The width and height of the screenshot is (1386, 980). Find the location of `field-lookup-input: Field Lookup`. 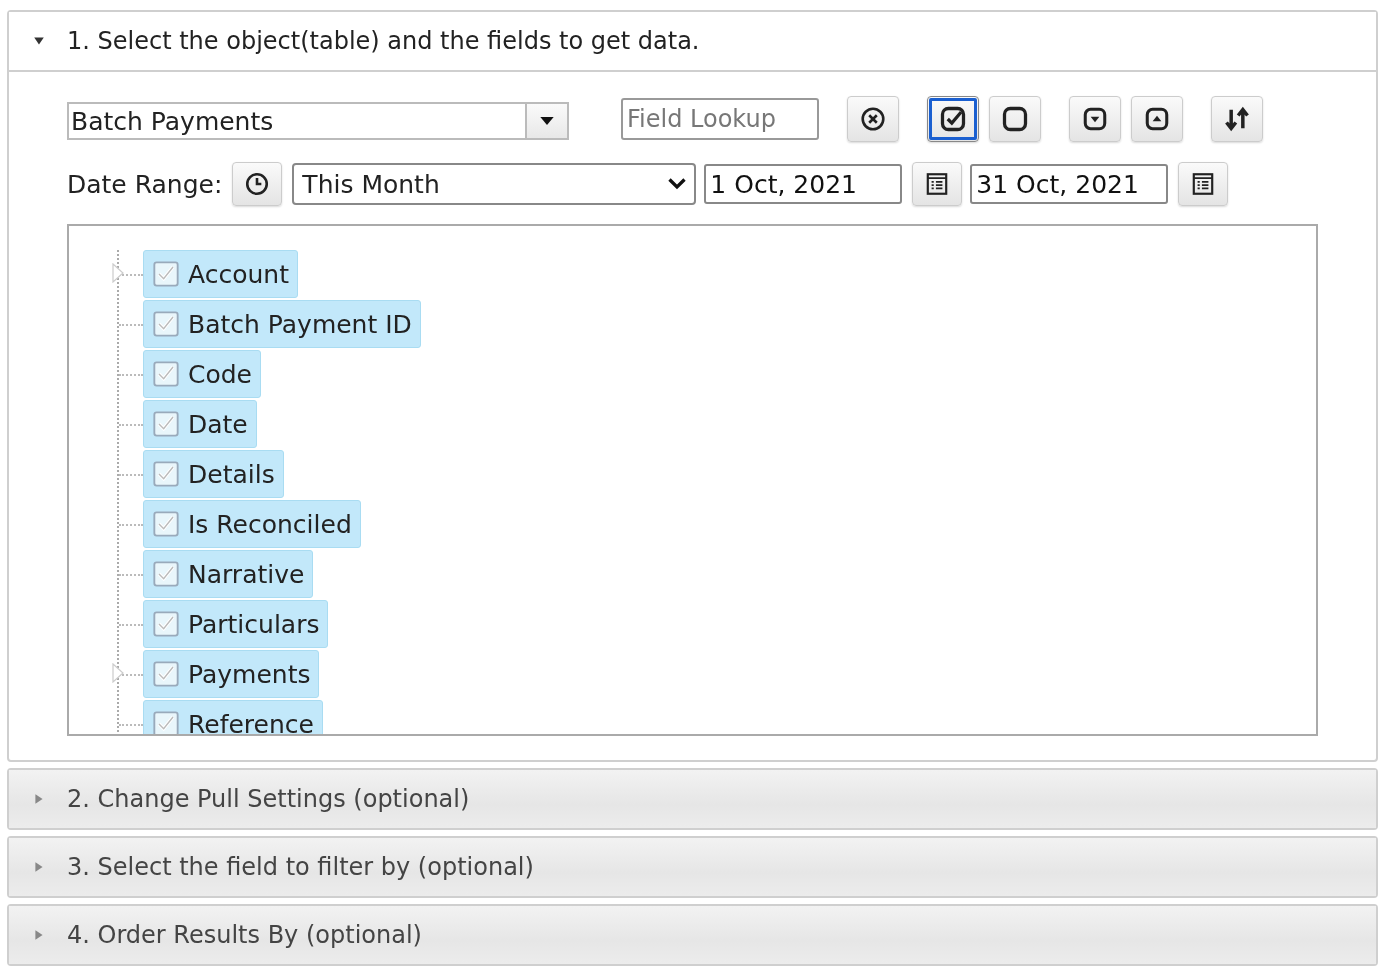

field-lookup-input: Field Lookup is located at coordinates (720, 119).